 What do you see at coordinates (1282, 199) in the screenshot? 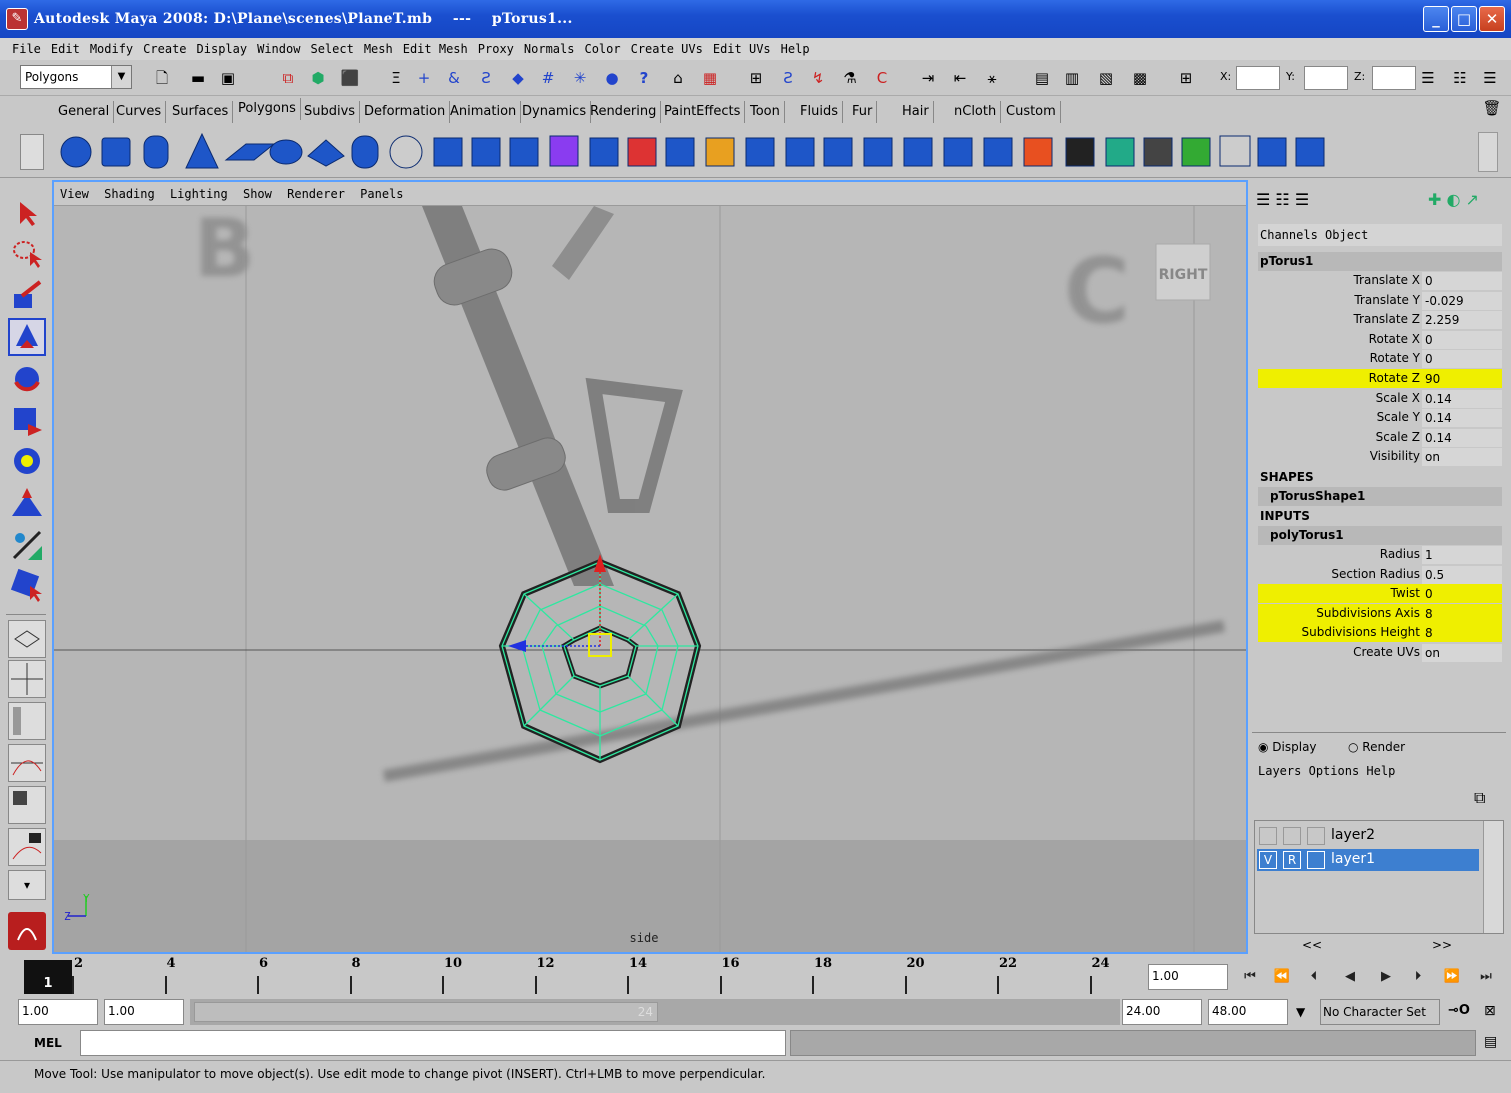
I see `channel-box-mode-icon: ☰ ☷ ☰` at bounding box center [1282, 199].